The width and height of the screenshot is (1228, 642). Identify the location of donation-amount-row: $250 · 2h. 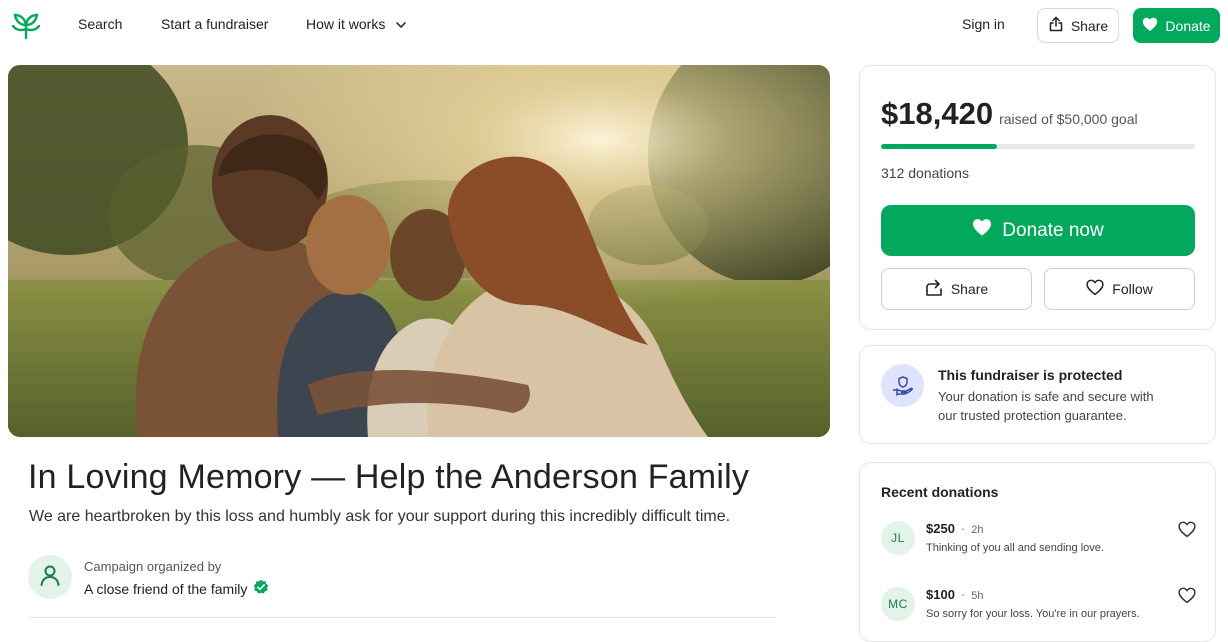
(955, 528).